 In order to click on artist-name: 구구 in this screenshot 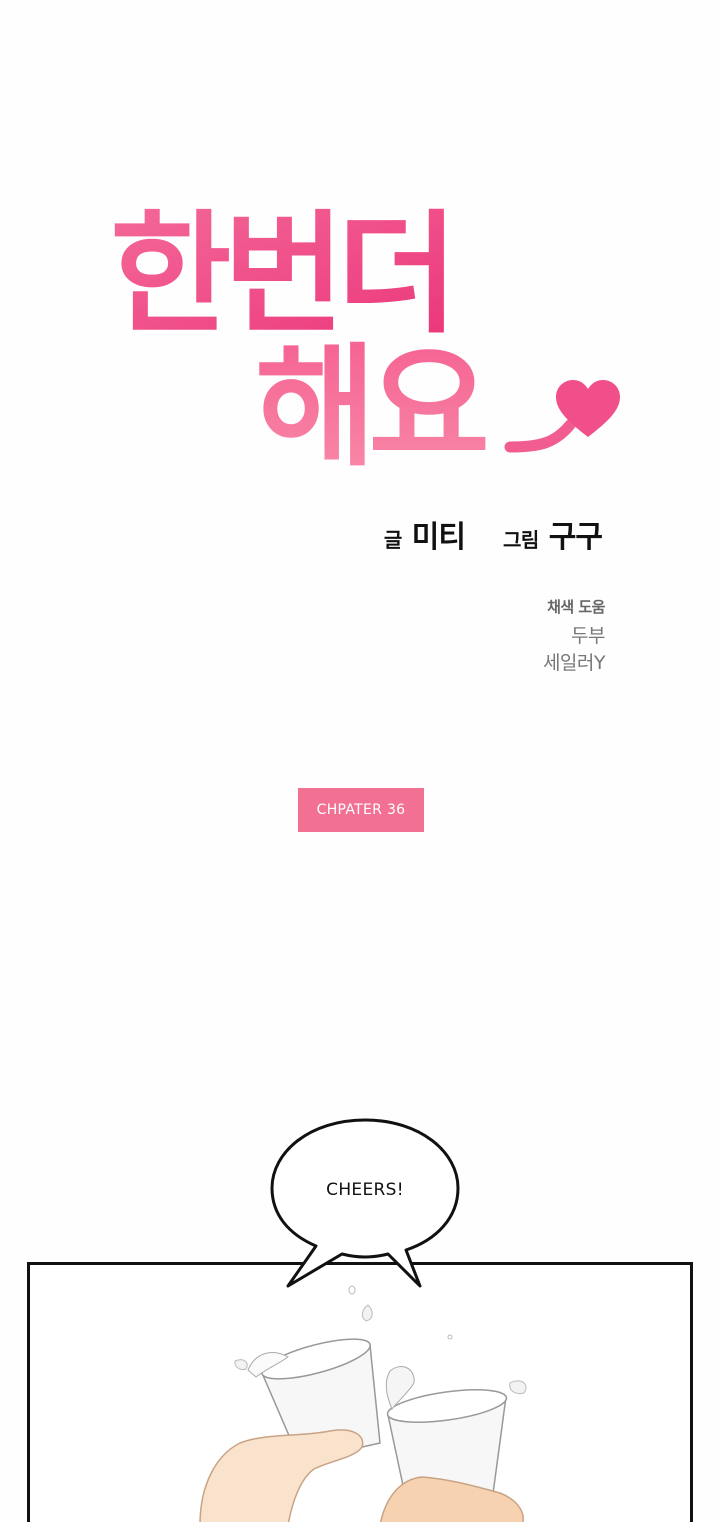, I will do `click(575, 537)`.